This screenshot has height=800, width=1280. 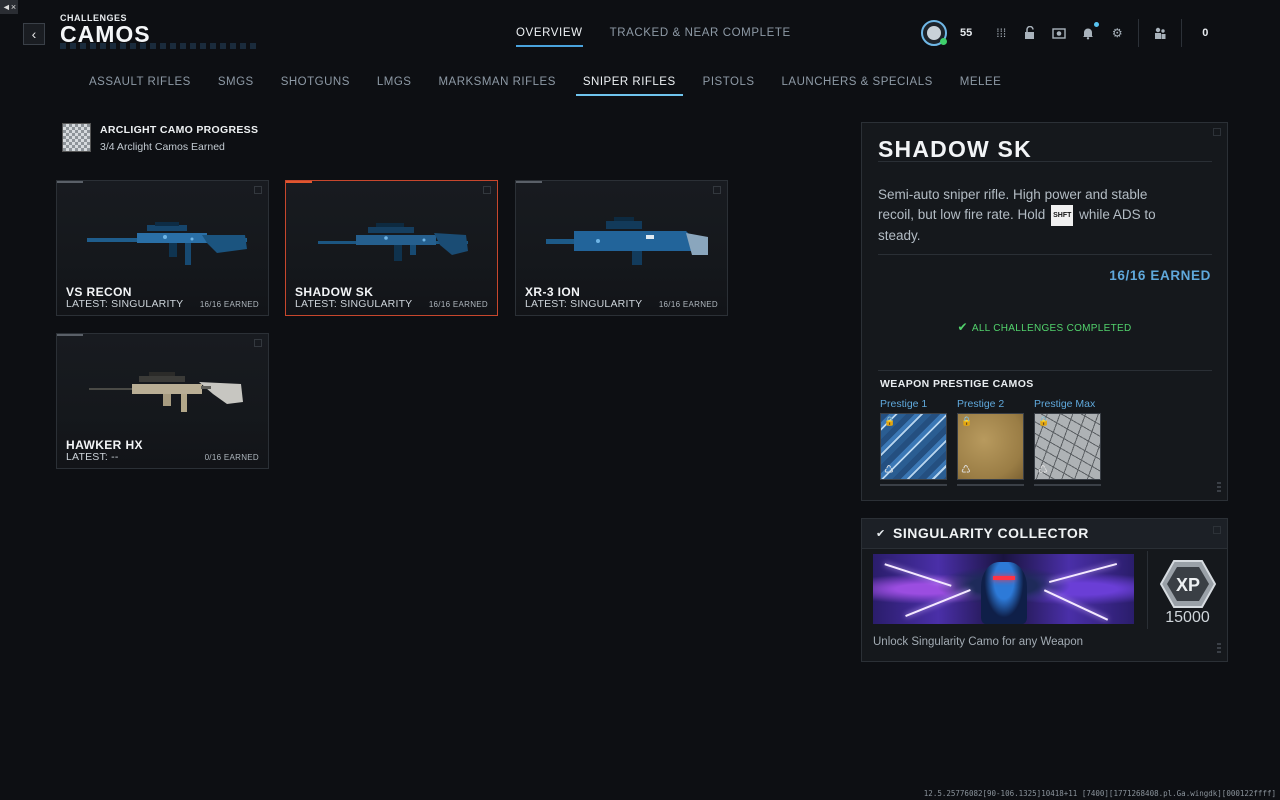 I want to click on prestige-camo-1: Prestige 1 🔒 ♺, so click(x=913, y=442).